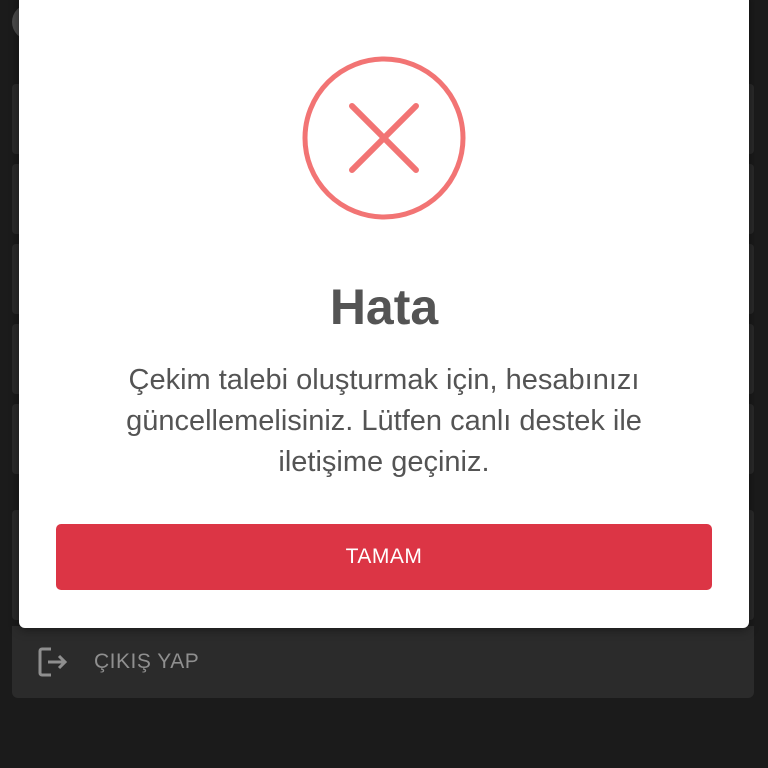  I want to click on logout-label: ÇIKIŞ YAP, so click(147, 661).